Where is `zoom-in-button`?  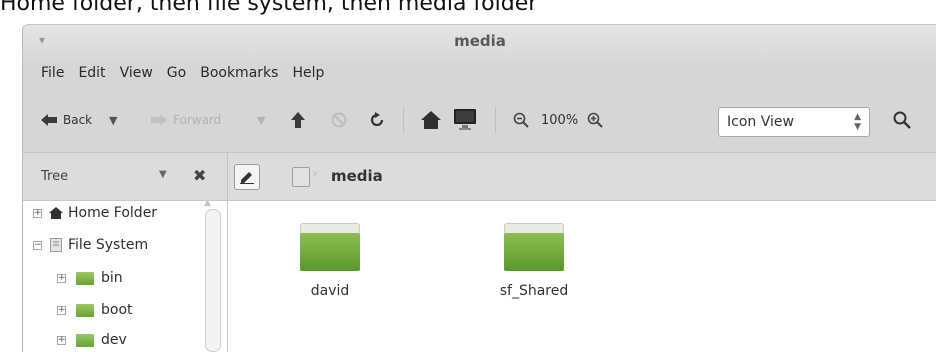 zoom-in-button is located at coordinates (595, 120).